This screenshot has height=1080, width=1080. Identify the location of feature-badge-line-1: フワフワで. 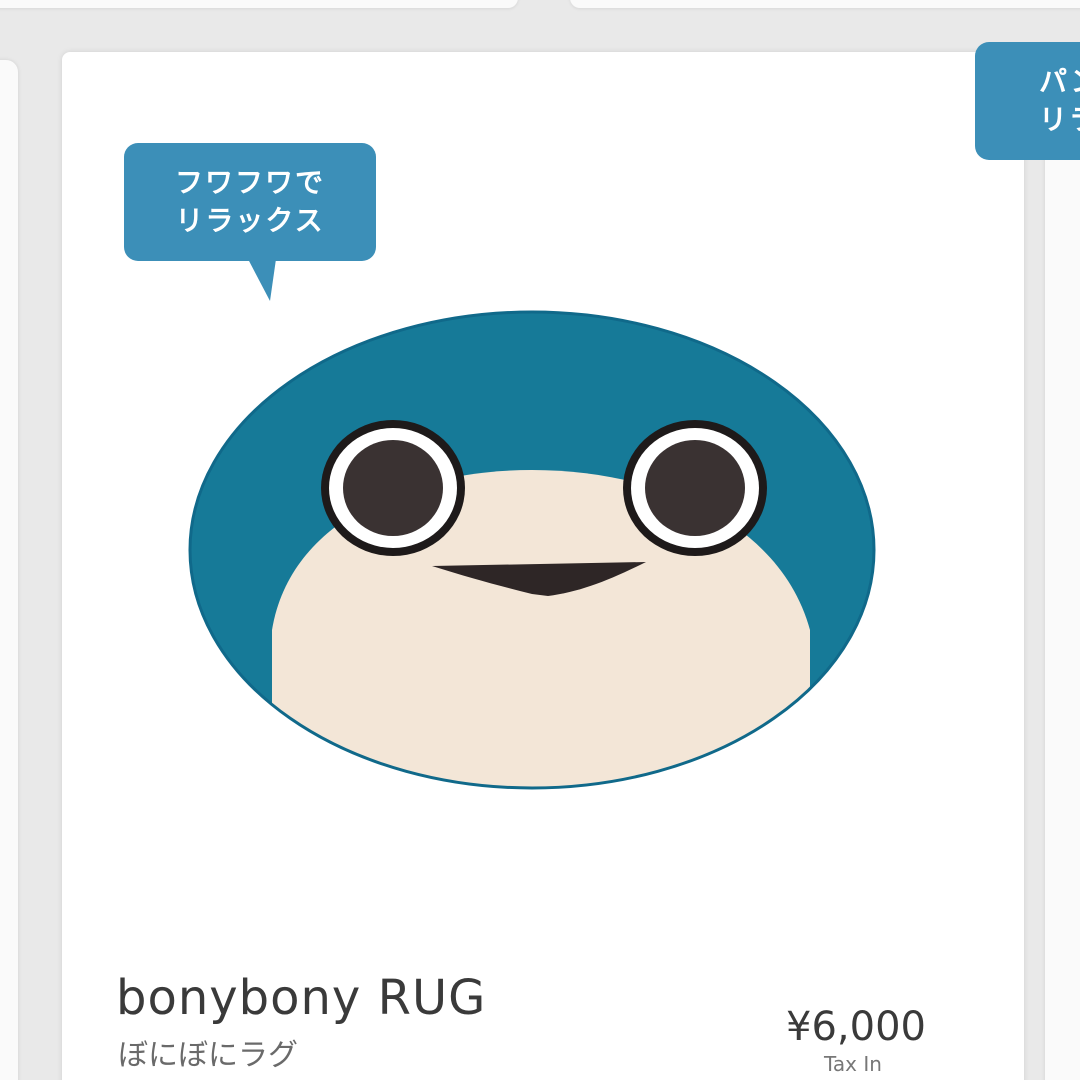
(249, 183).